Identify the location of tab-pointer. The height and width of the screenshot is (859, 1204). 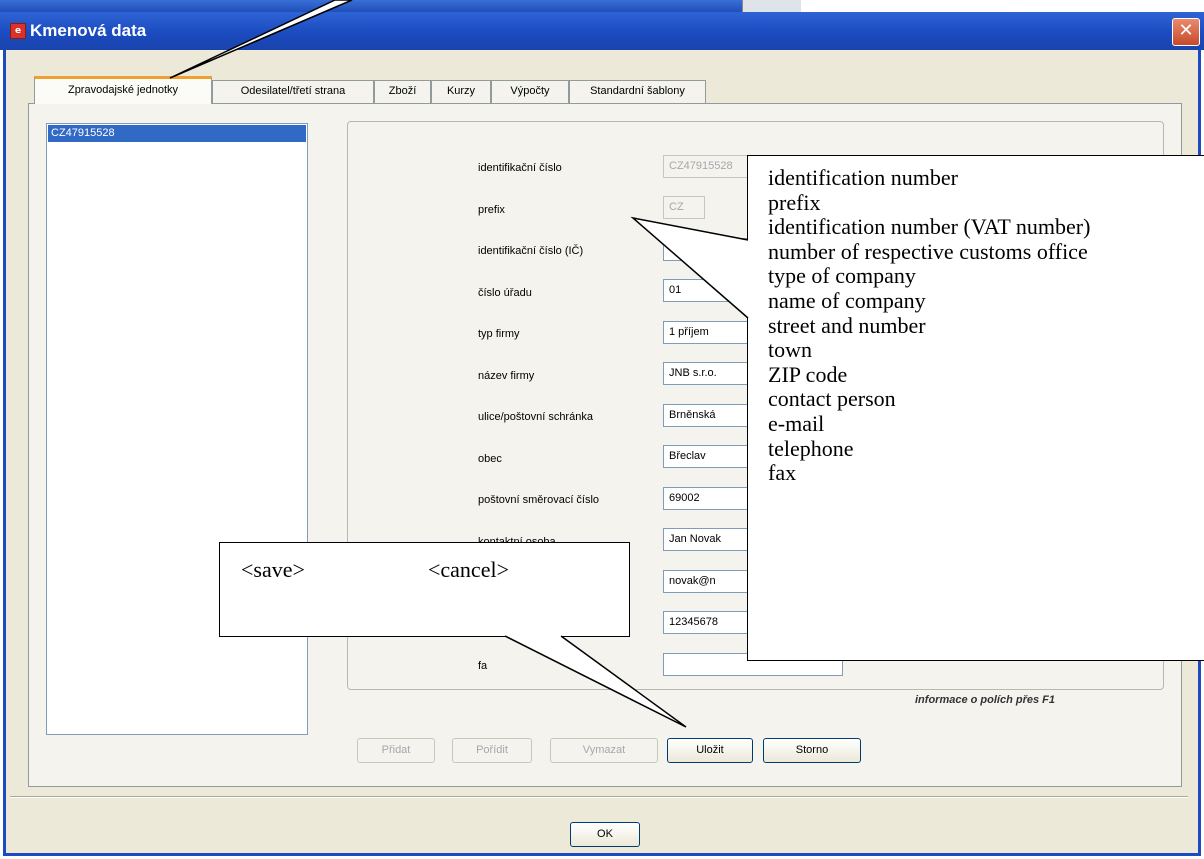
(261, 39).